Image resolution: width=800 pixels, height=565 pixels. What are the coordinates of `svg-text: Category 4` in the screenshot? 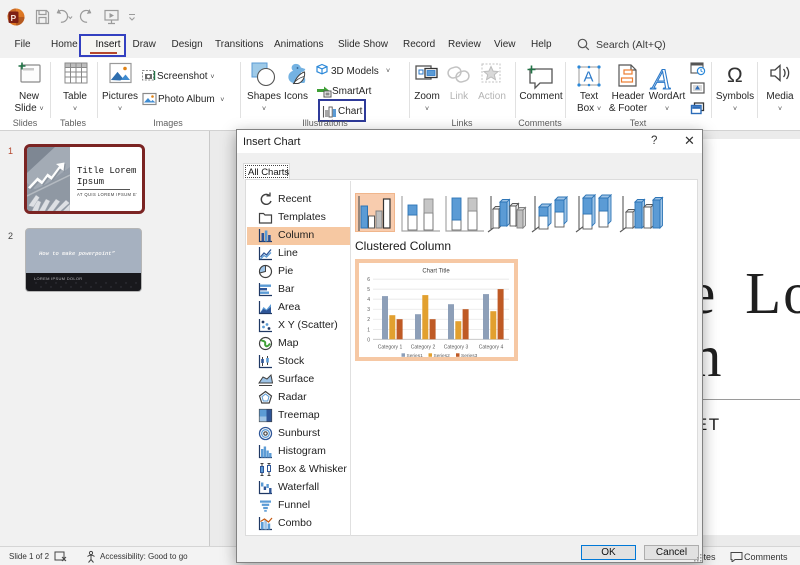 It's located at (491, 348).